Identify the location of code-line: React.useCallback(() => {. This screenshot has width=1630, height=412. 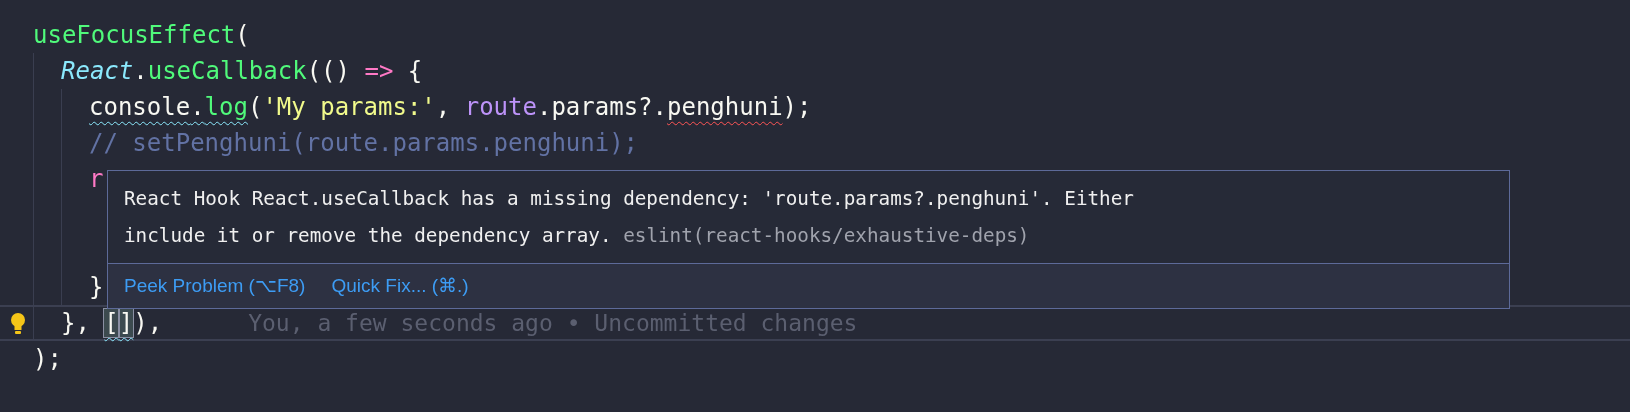
(242, 71).